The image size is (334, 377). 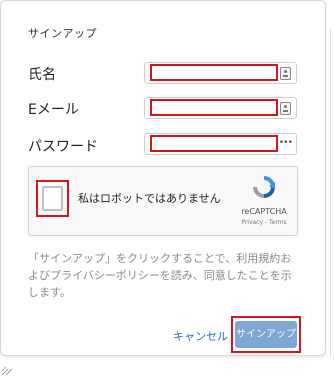 What do you see at coordinates (12, 366) in the screenshot?
I see `resize-grip-icon` at bounding box center [12, 366].